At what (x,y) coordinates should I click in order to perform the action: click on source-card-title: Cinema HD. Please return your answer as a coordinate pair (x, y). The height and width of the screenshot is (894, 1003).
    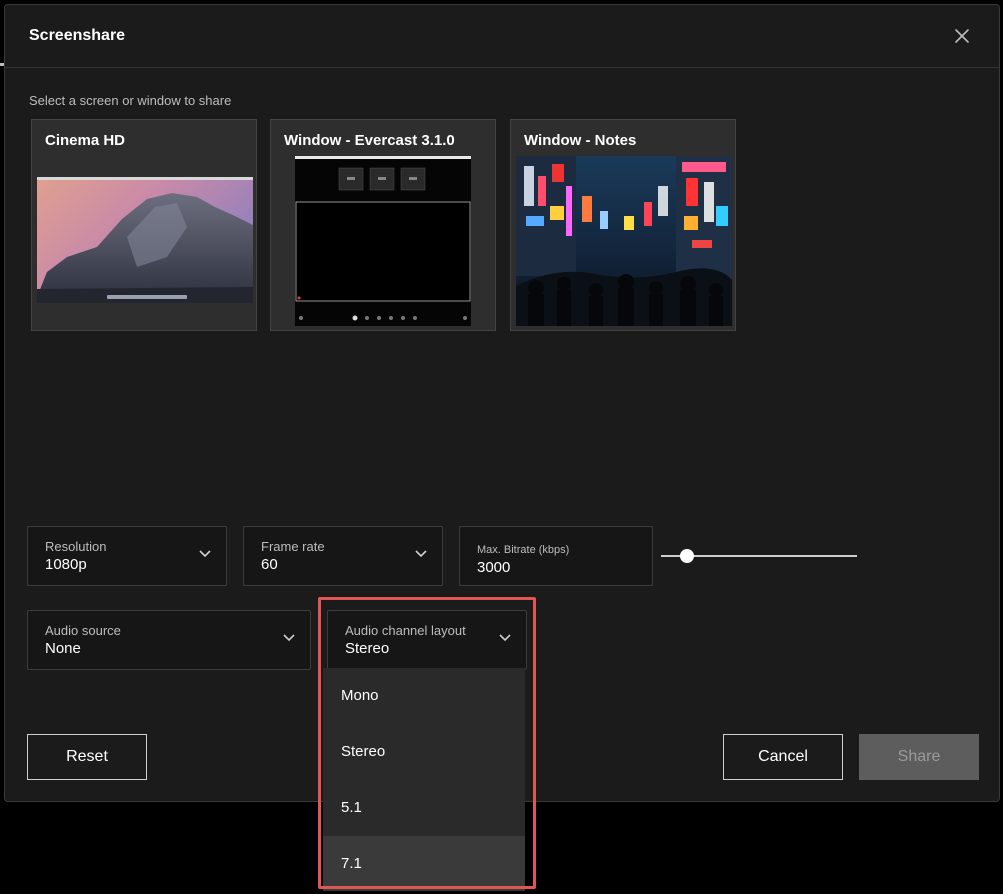
    Looking at the image, I should click on (85, 140).